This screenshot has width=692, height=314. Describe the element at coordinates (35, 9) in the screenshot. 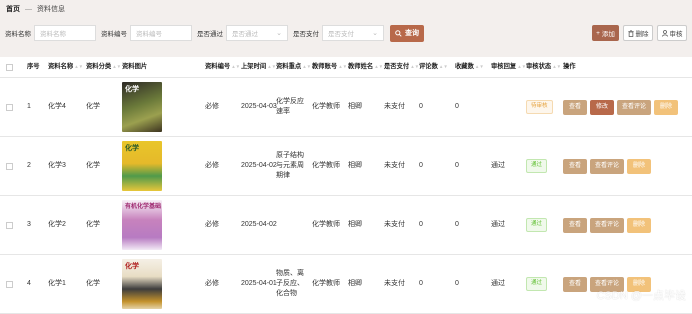

I see `breadcrumb: 首页 — 资料信息` at that location.